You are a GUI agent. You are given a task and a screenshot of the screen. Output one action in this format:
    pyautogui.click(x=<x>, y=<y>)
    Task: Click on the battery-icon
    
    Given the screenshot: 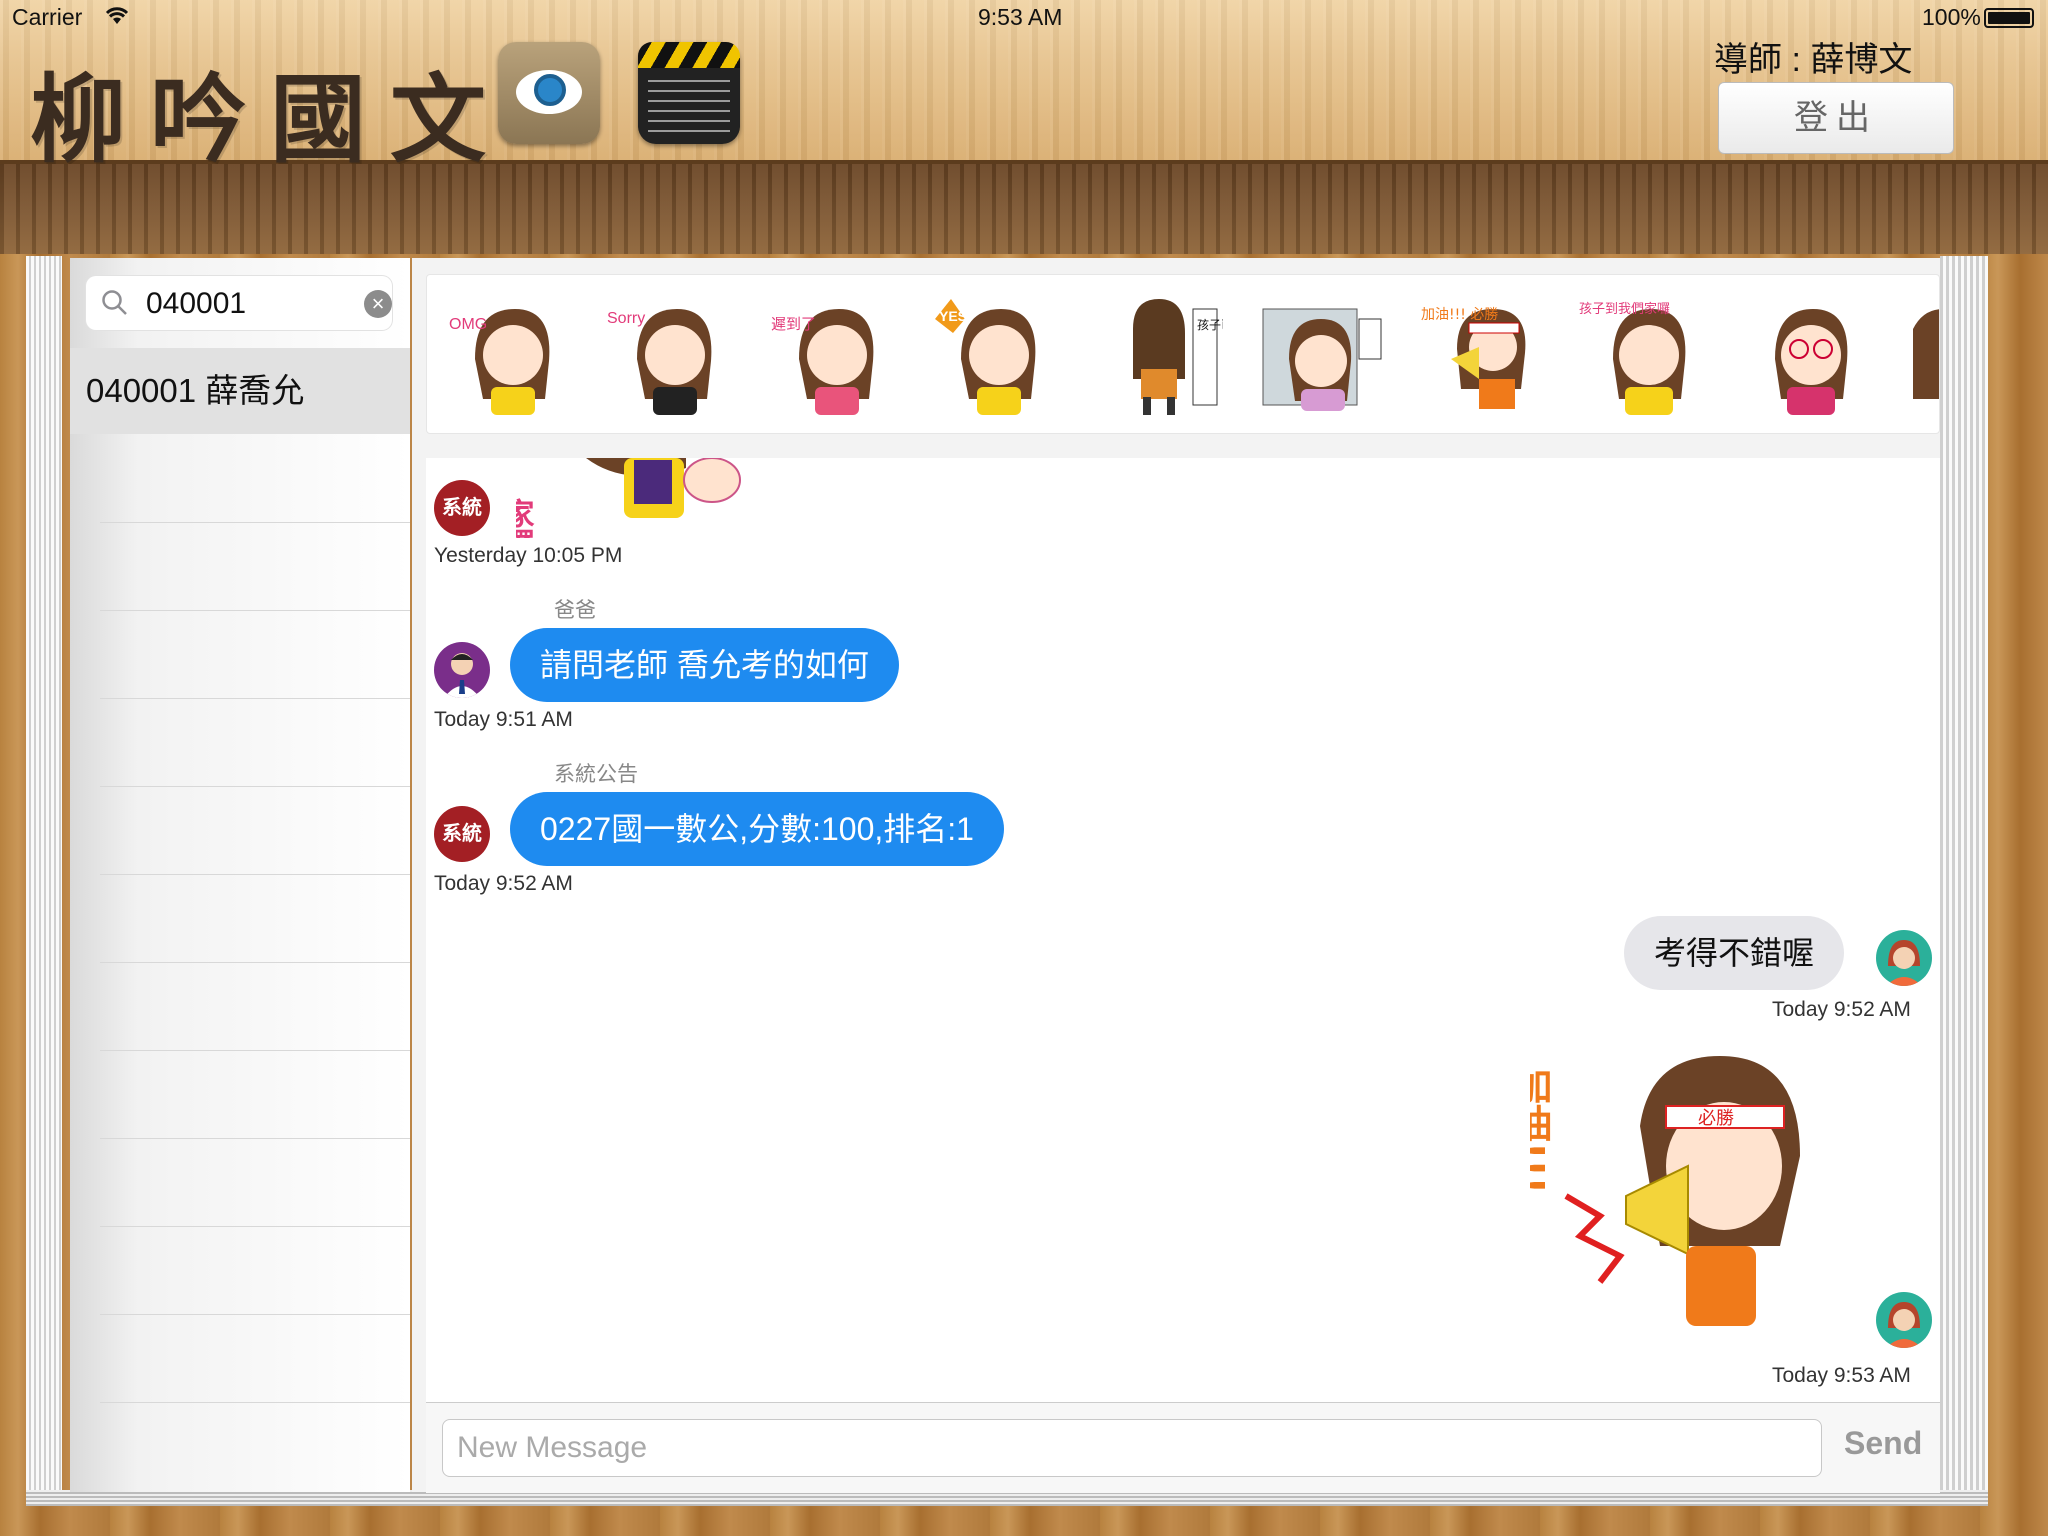 What is the action you would take?
    pyautogui.click(x=2009, y=18)
    